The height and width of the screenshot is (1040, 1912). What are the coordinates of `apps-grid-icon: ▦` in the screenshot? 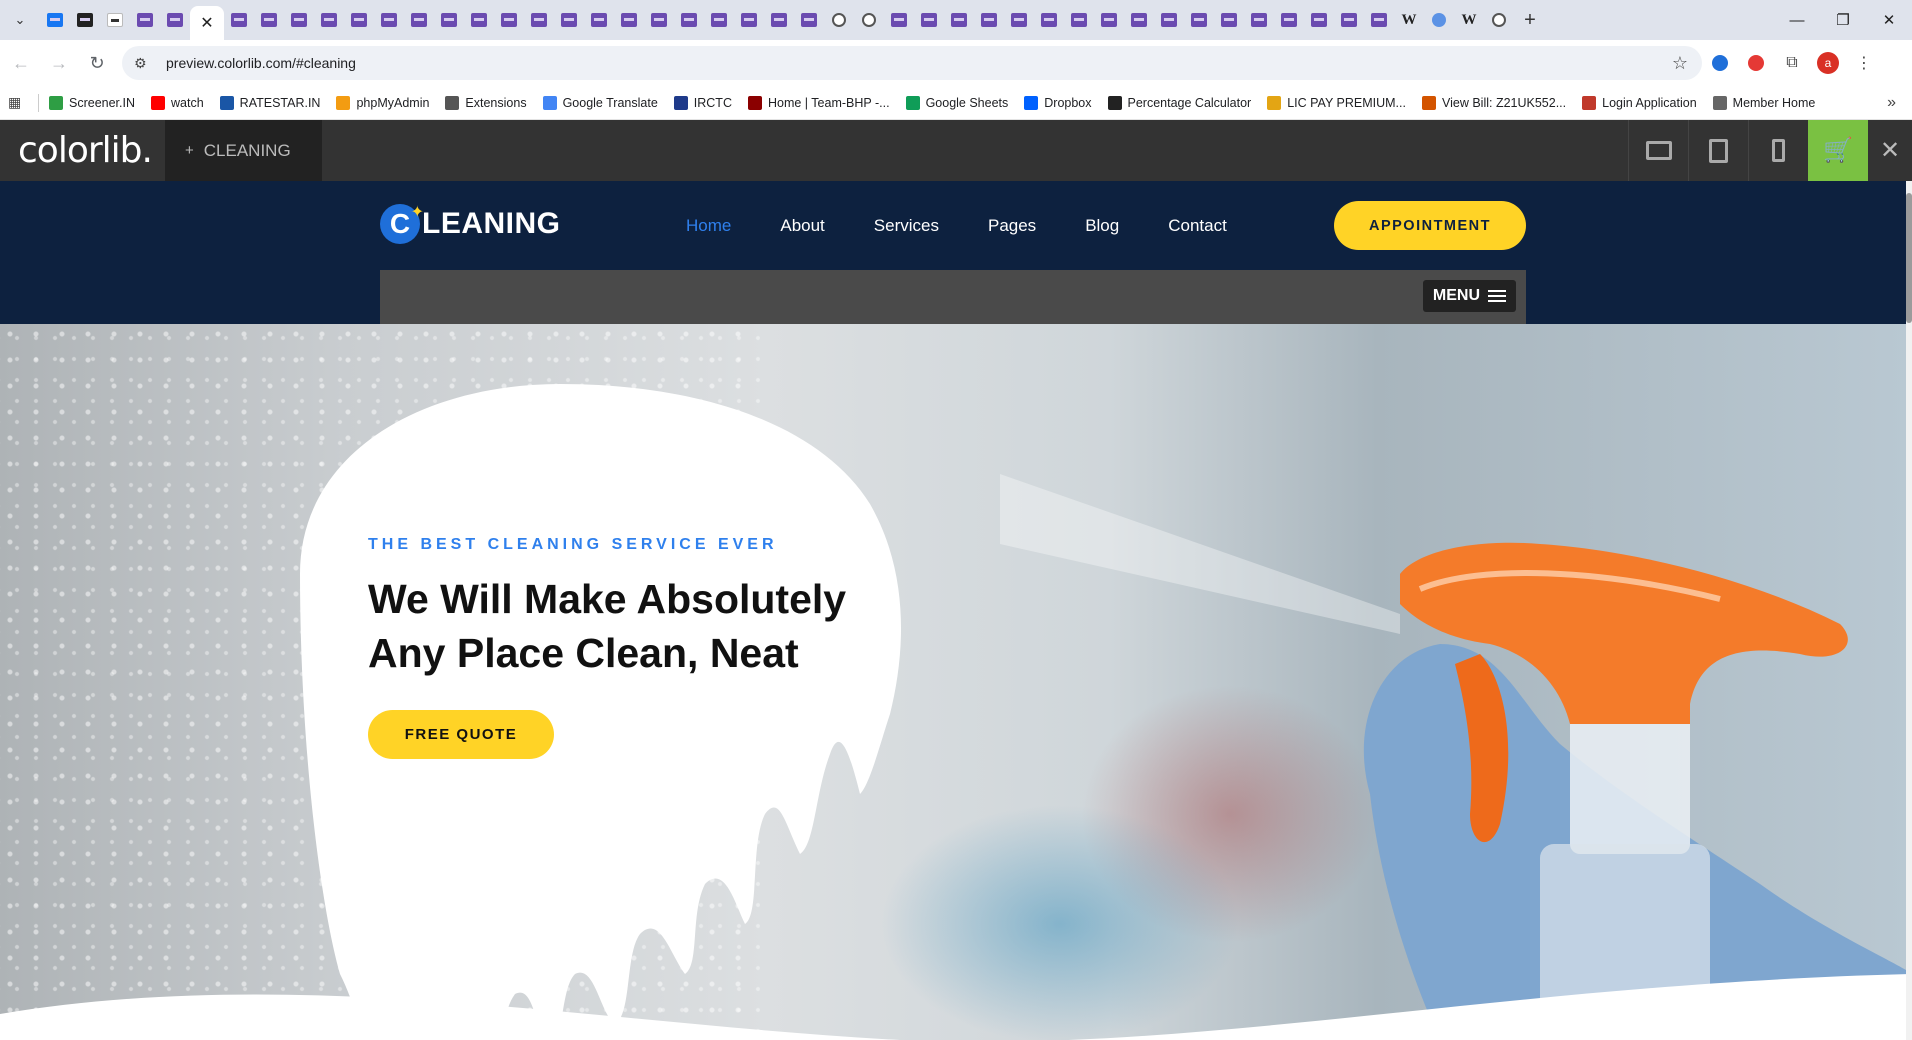 It's located at (20, 102).